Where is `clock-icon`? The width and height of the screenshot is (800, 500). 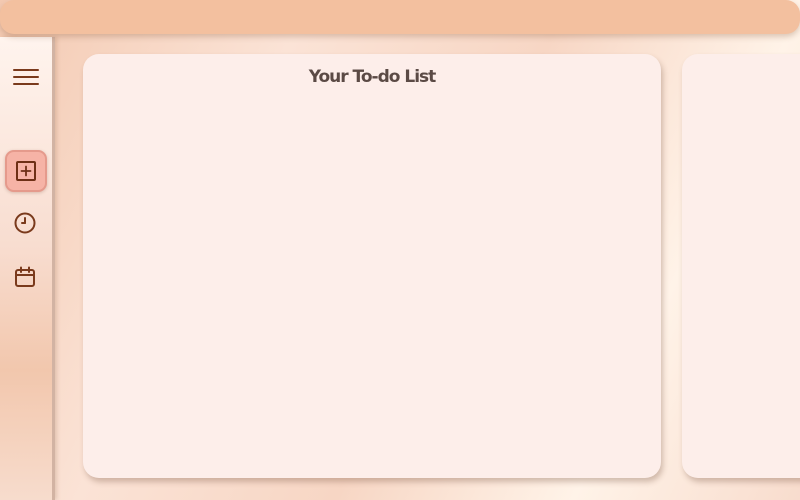
clock-icon is located at coordinates (25, 223).